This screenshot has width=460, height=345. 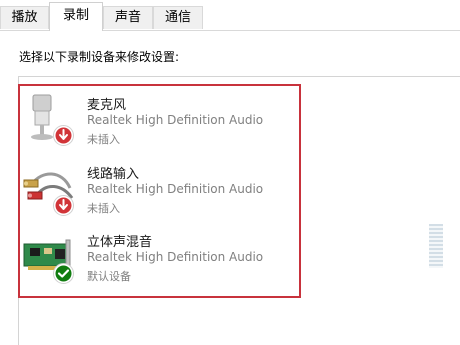 I want to click on tab-recording: 录制, so click(x=76, y=16).